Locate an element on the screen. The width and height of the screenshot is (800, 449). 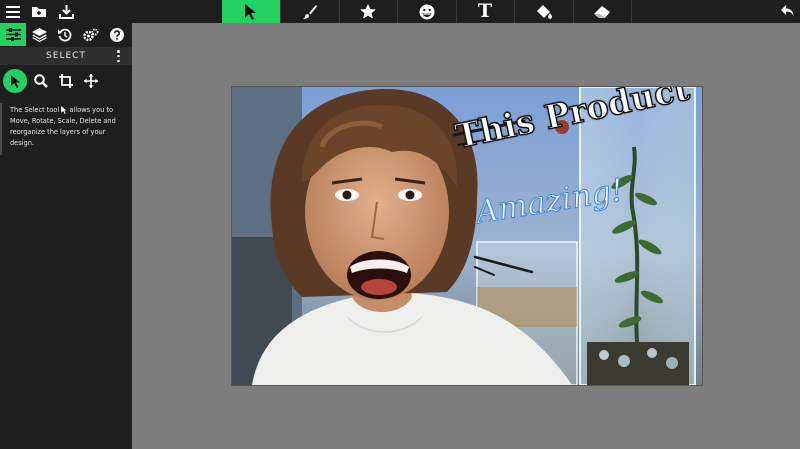
tool-brush is located at coordinates (310, 11).